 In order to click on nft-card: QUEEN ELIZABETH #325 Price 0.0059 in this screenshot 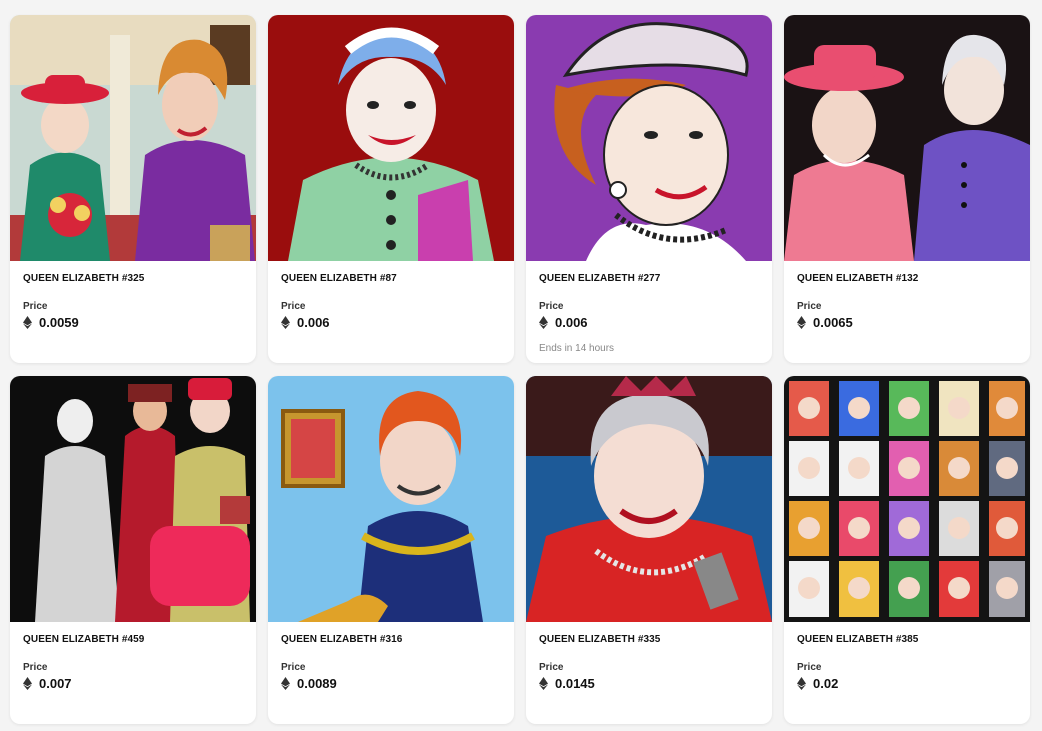, I will do `click(133, 189)`.